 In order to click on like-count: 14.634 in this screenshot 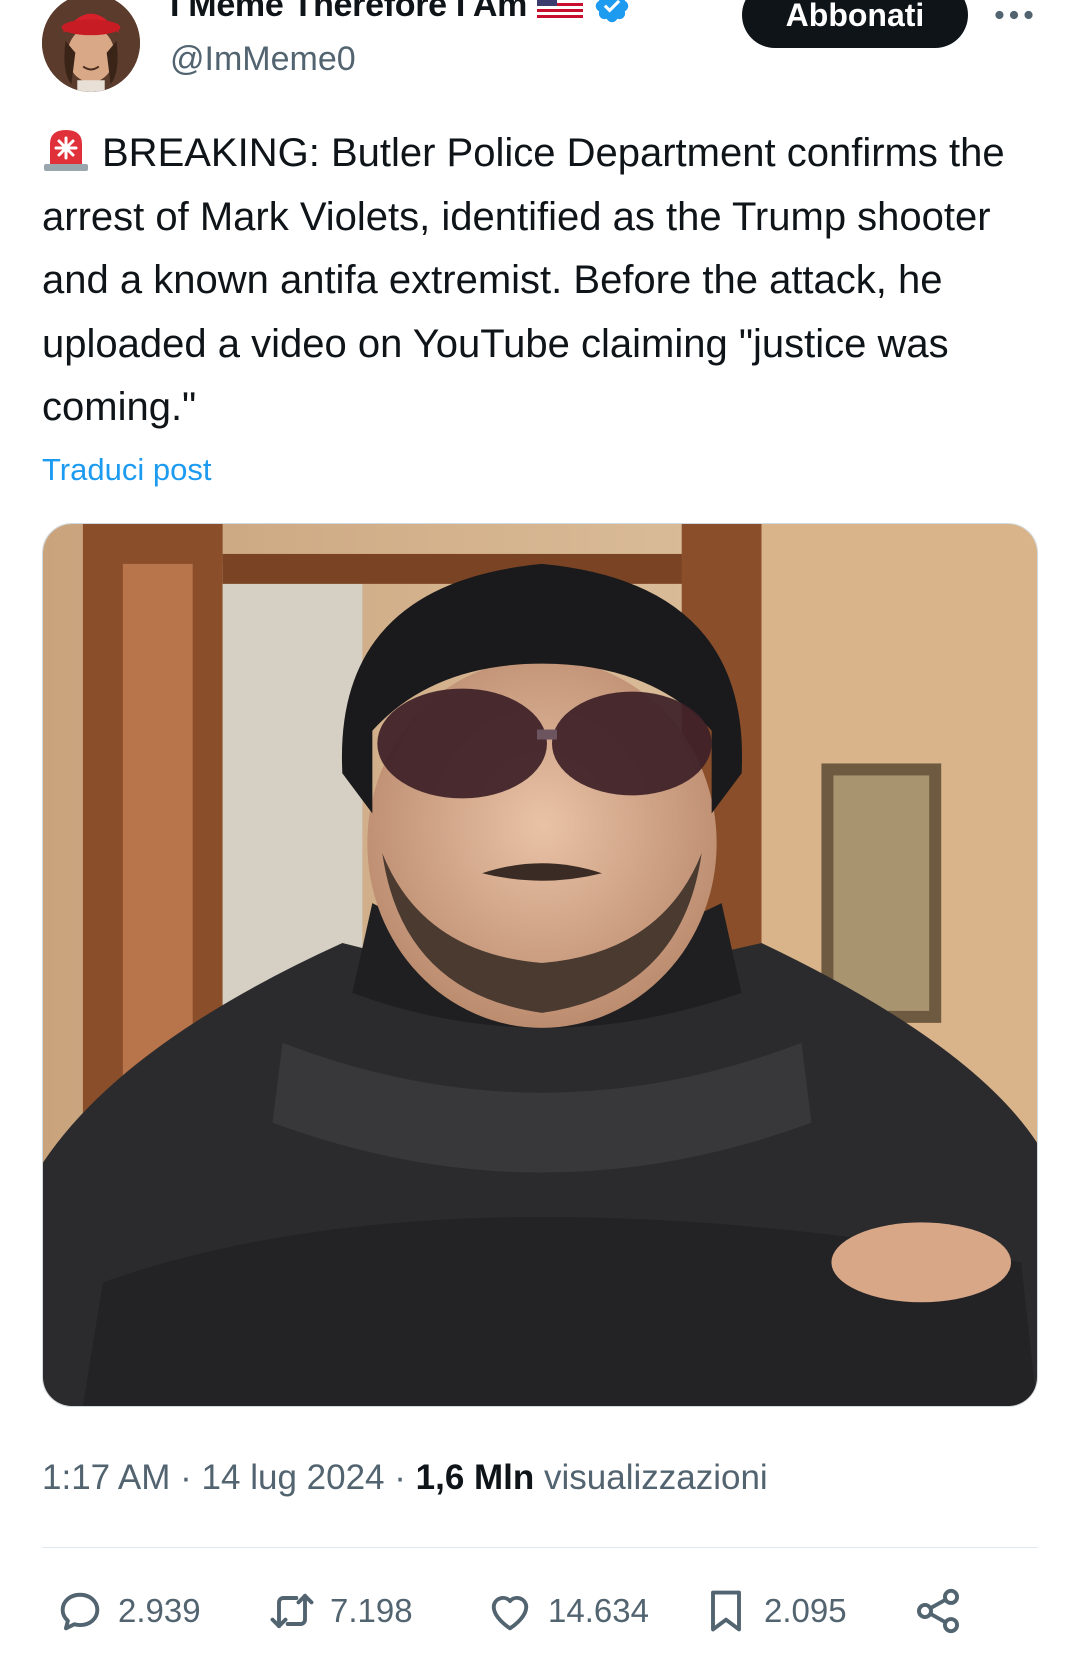, I will do `click(598, 1610)`.